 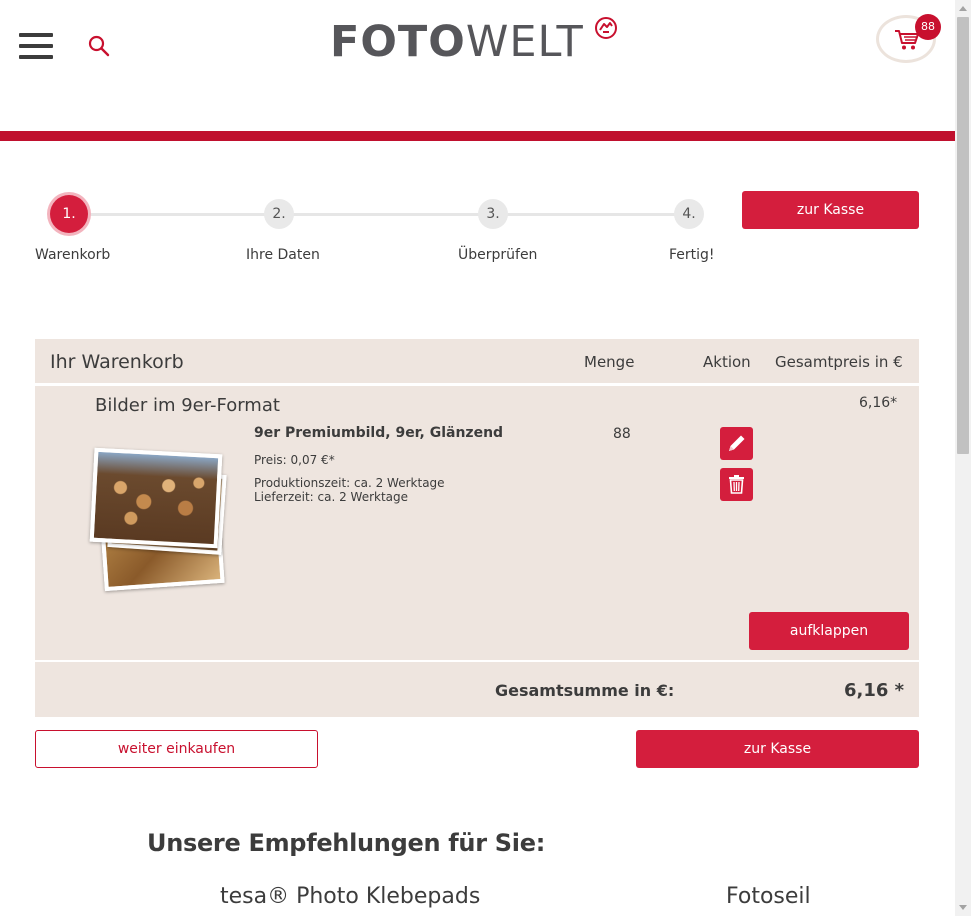 I want to click on search-icon, so click(x=99, y=46).